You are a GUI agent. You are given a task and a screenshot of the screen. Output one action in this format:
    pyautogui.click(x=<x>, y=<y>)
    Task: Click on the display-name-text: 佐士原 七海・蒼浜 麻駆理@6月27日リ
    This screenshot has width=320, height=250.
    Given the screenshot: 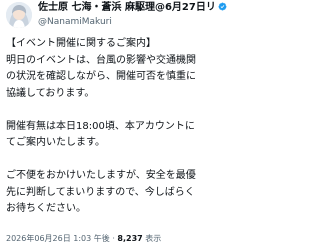 What is the action you would take?
    pyautogui.click(x=127, y=7)
    